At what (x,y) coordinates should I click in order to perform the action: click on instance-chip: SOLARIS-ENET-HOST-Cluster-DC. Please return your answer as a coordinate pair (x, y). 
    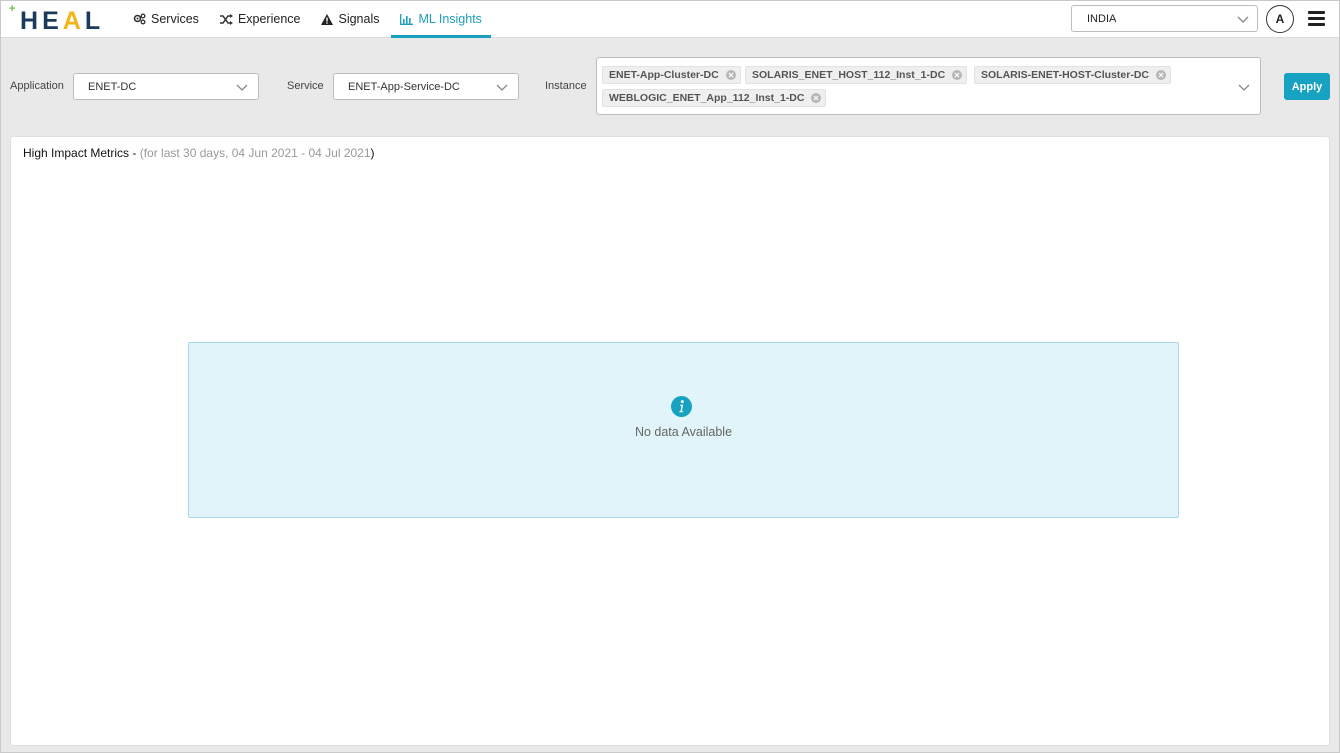
    Looking at the image, I should click on (1073, 75).